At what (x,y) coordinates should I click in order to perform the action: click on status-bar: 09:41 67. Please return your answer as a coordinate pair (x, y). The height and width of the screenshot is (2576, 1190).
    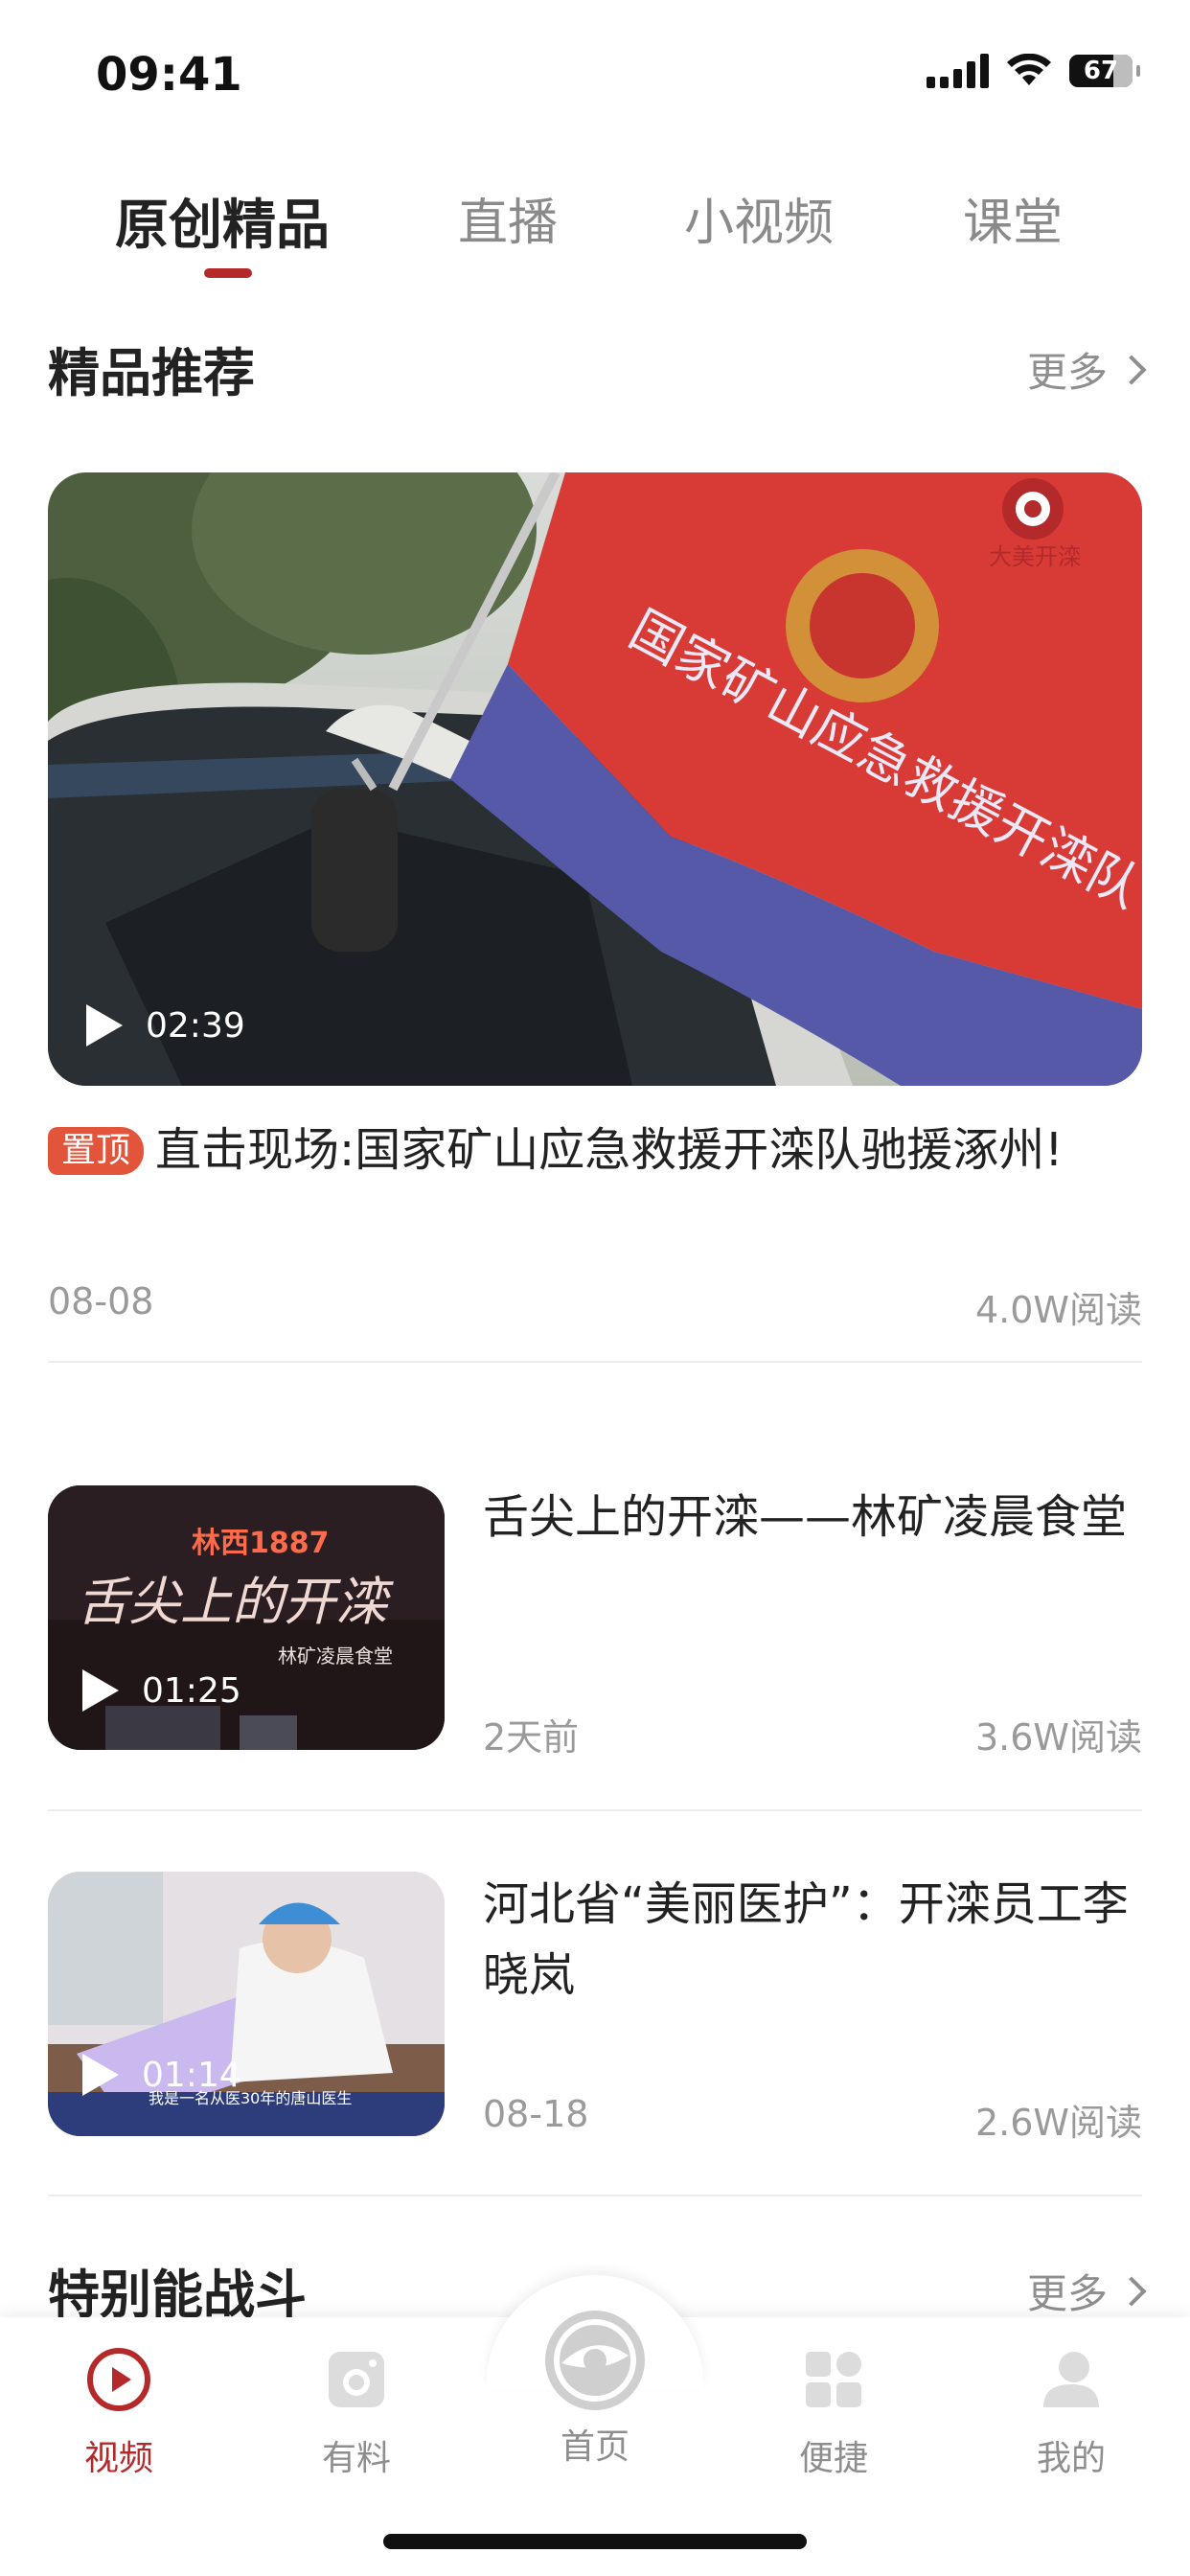
    Looking at the image, I should click on (595, 72).